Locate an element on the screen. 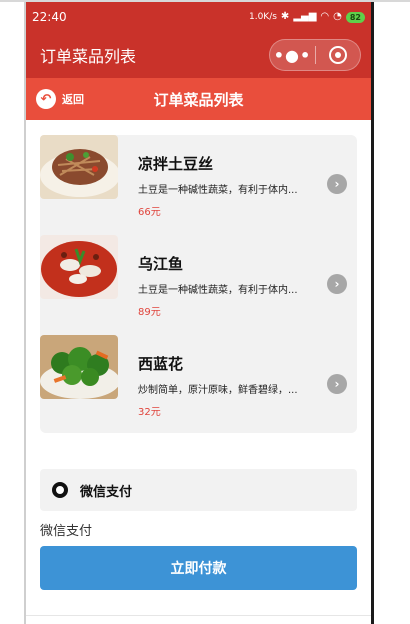 Image resolution: width=410 pixels, height=624 pixels. status-time: 22:40 is located at coordinates (49, 17).